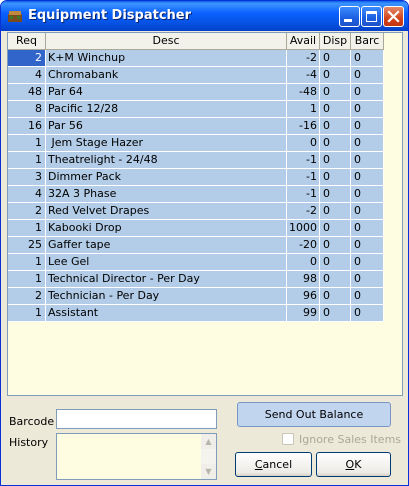 The height and width of the screenshot is (486, 409). What do you see at coordinates (208, 456) in the screenshot?
I see `history-scrollbar: ▲ ▼` at bounding box center [208, 456].